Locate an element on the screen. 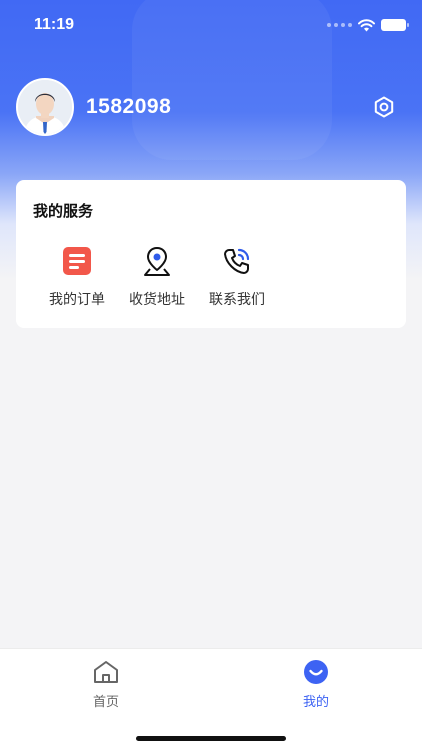 This screenshot has width=422, height=750. tab-mine: 我的 is located at coordinates (316, 684).